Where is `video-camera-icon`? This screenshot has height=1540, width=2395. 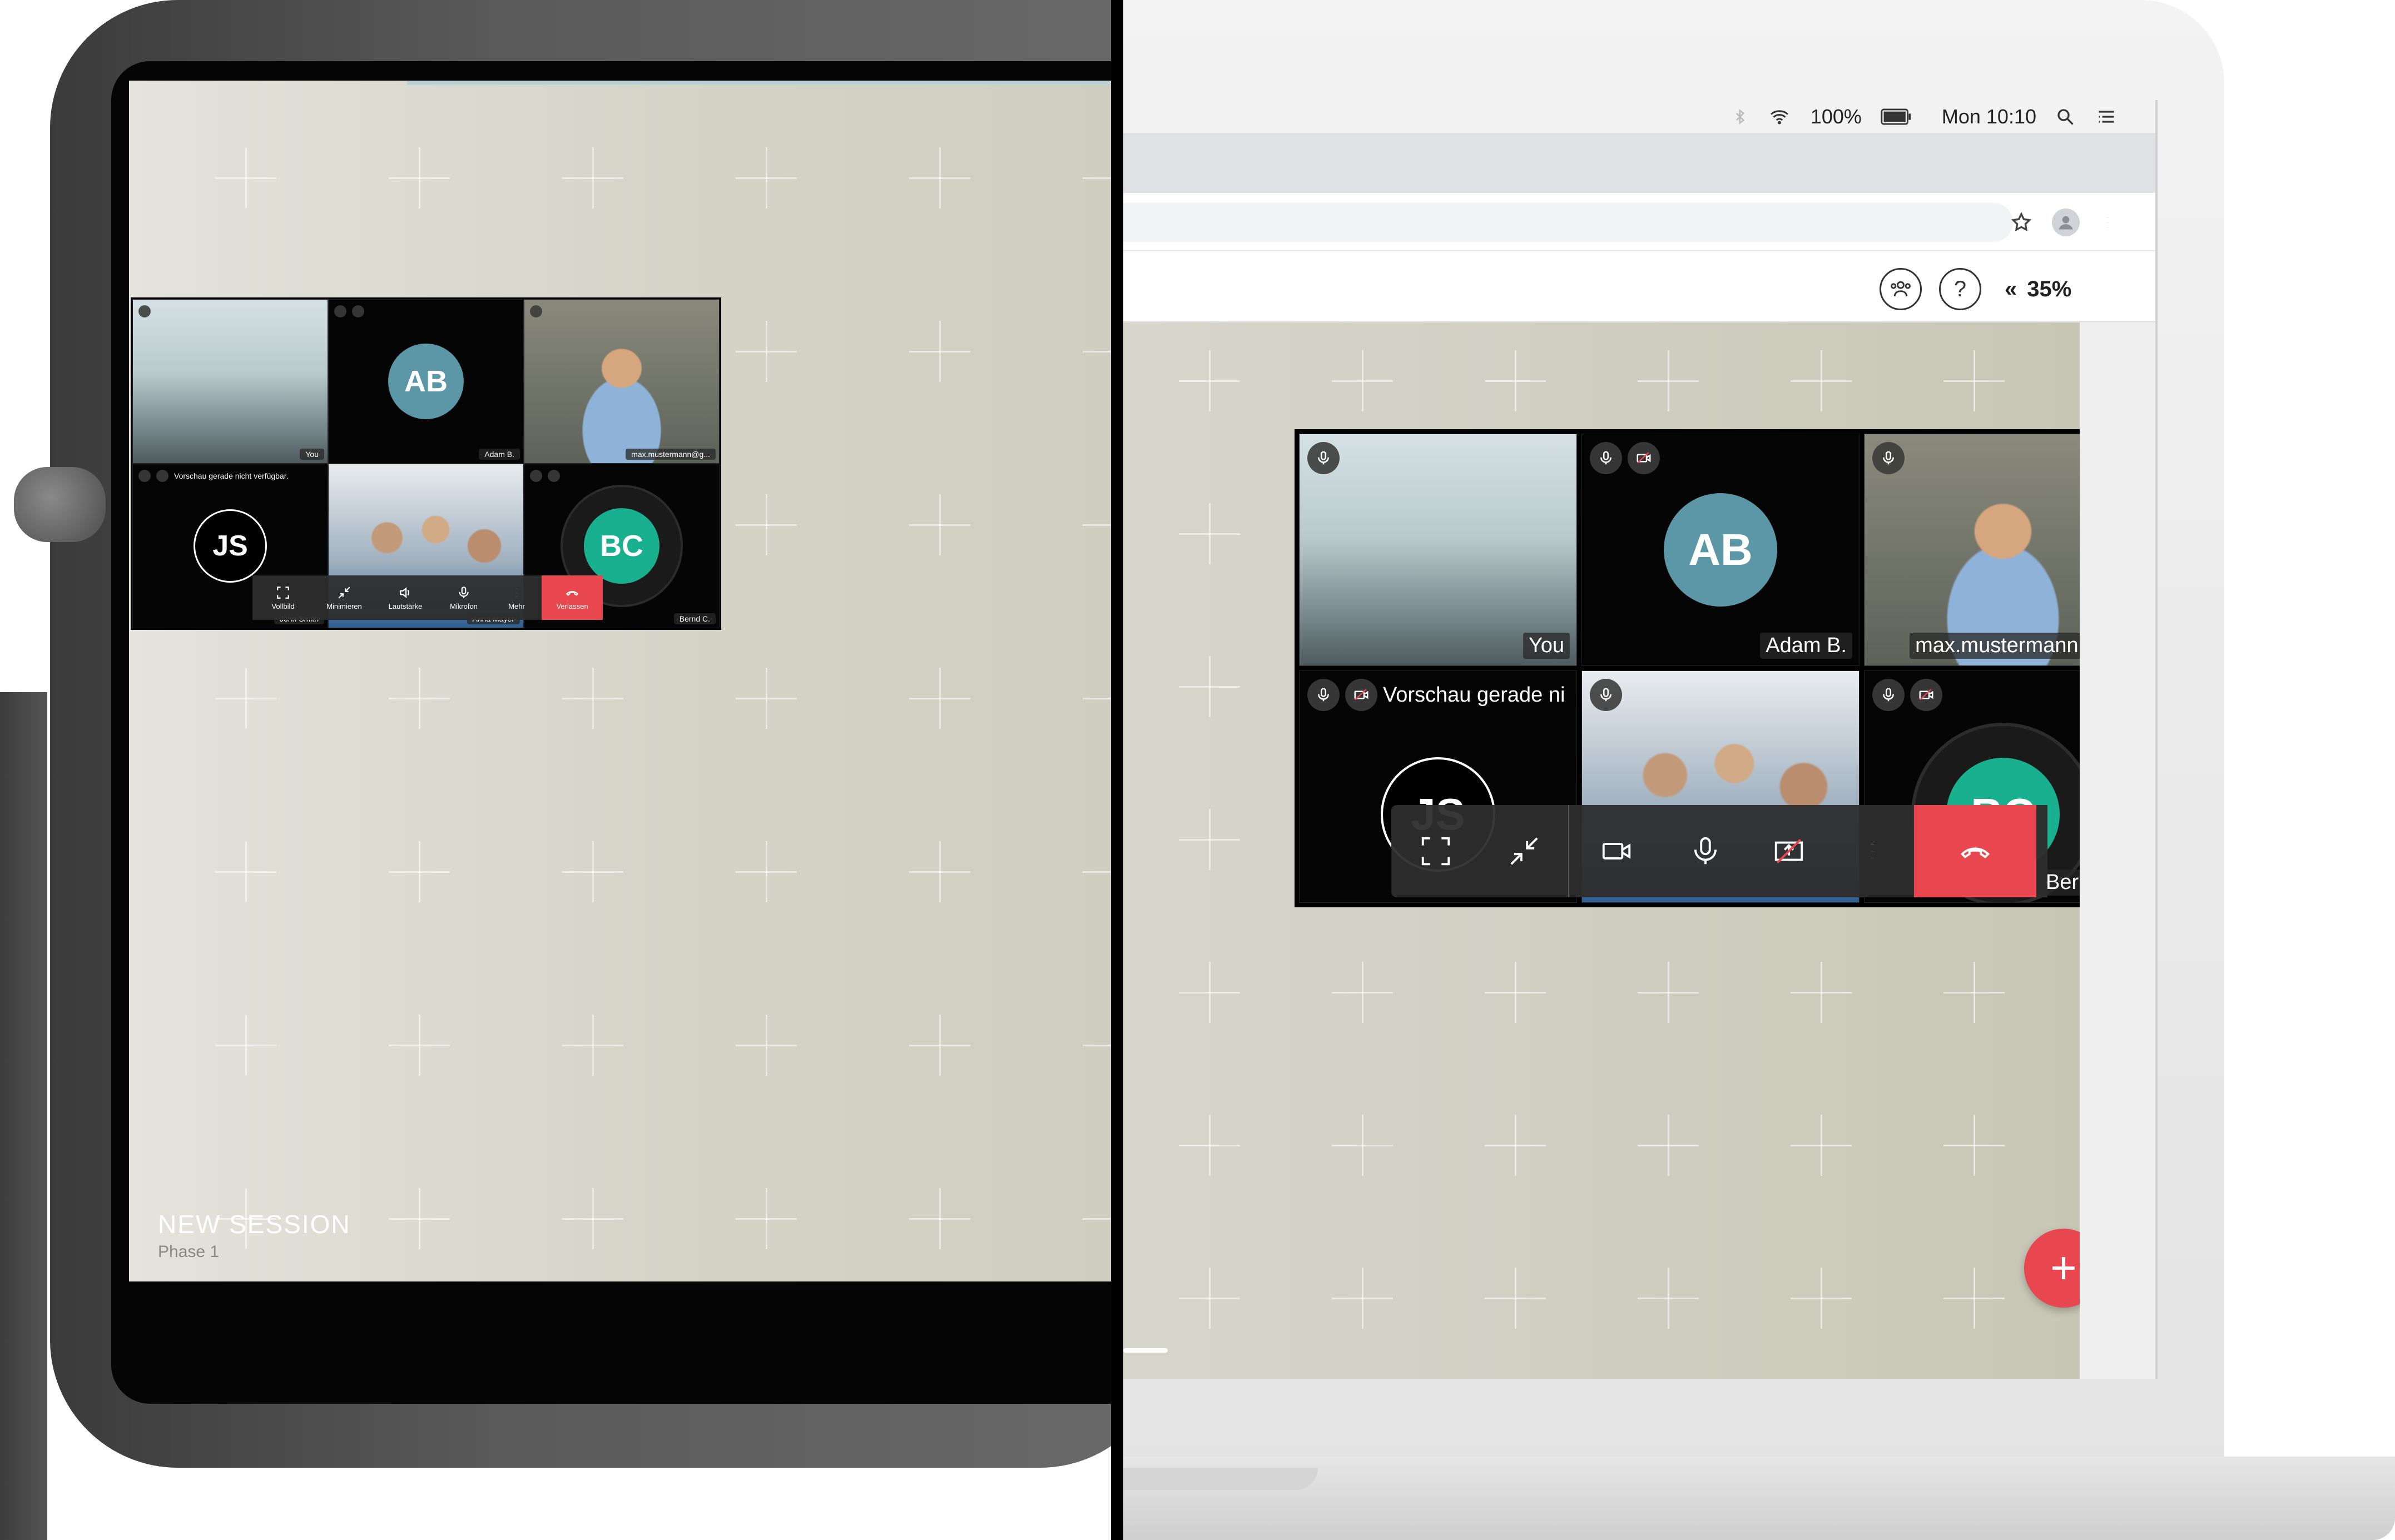
video-camera-icon is located at coordinates (1617, 852).